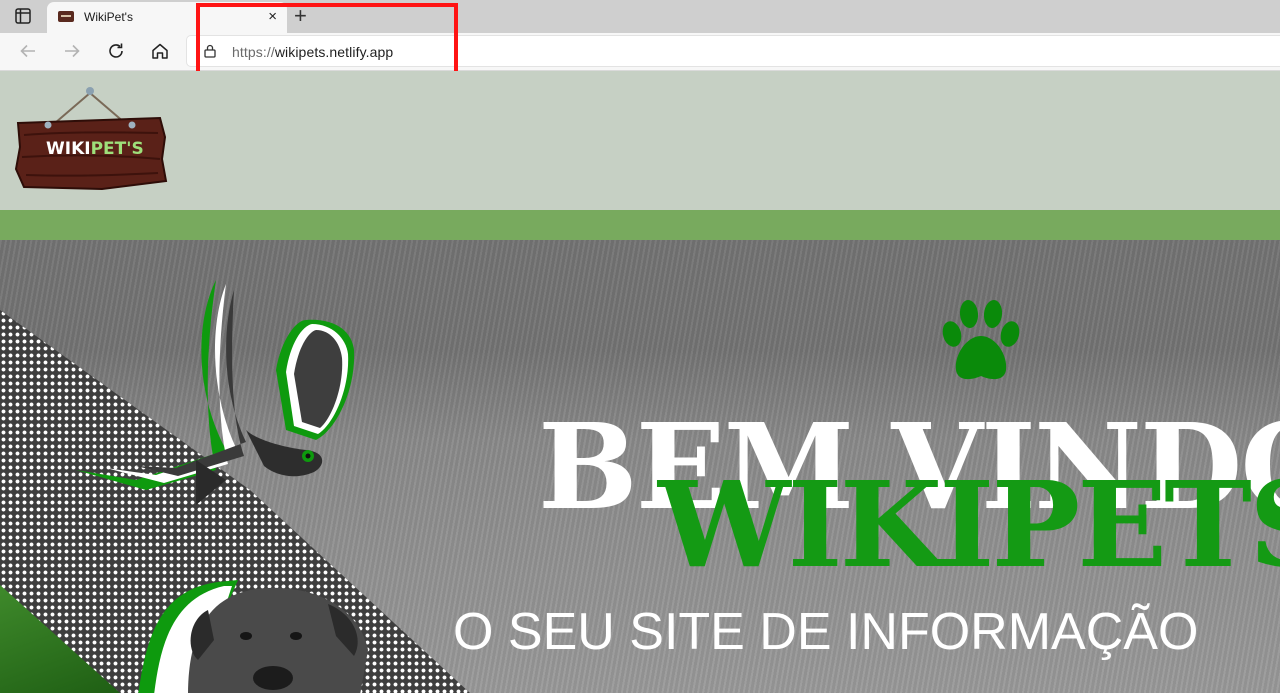  Describe the element at coordinates (95, 149) in the screenshot. I see `svg-text: WIKIPET'S` at that location.